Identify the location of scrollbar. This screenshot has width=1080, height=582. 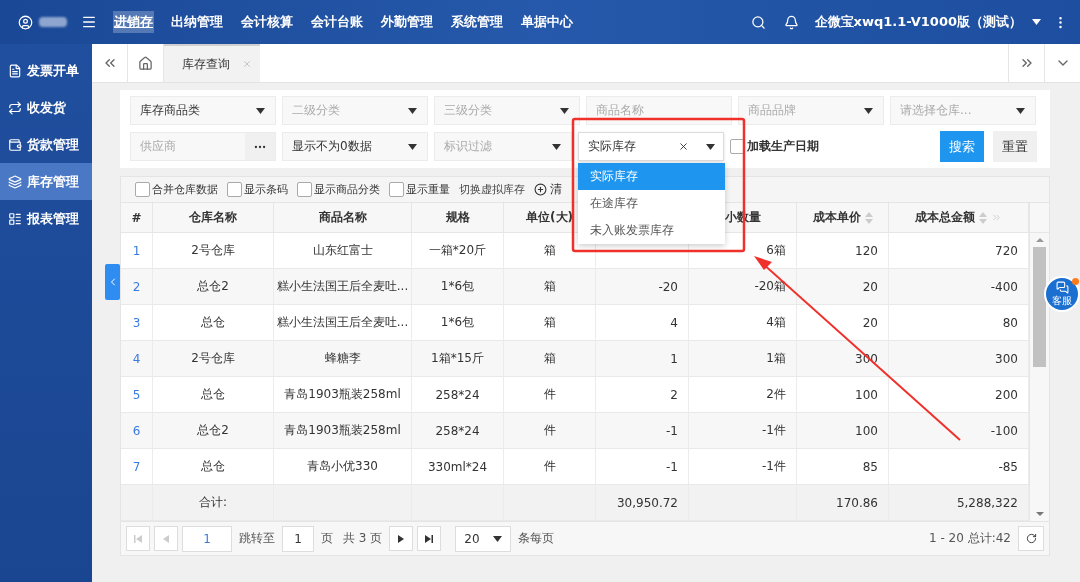
(1039, 362).